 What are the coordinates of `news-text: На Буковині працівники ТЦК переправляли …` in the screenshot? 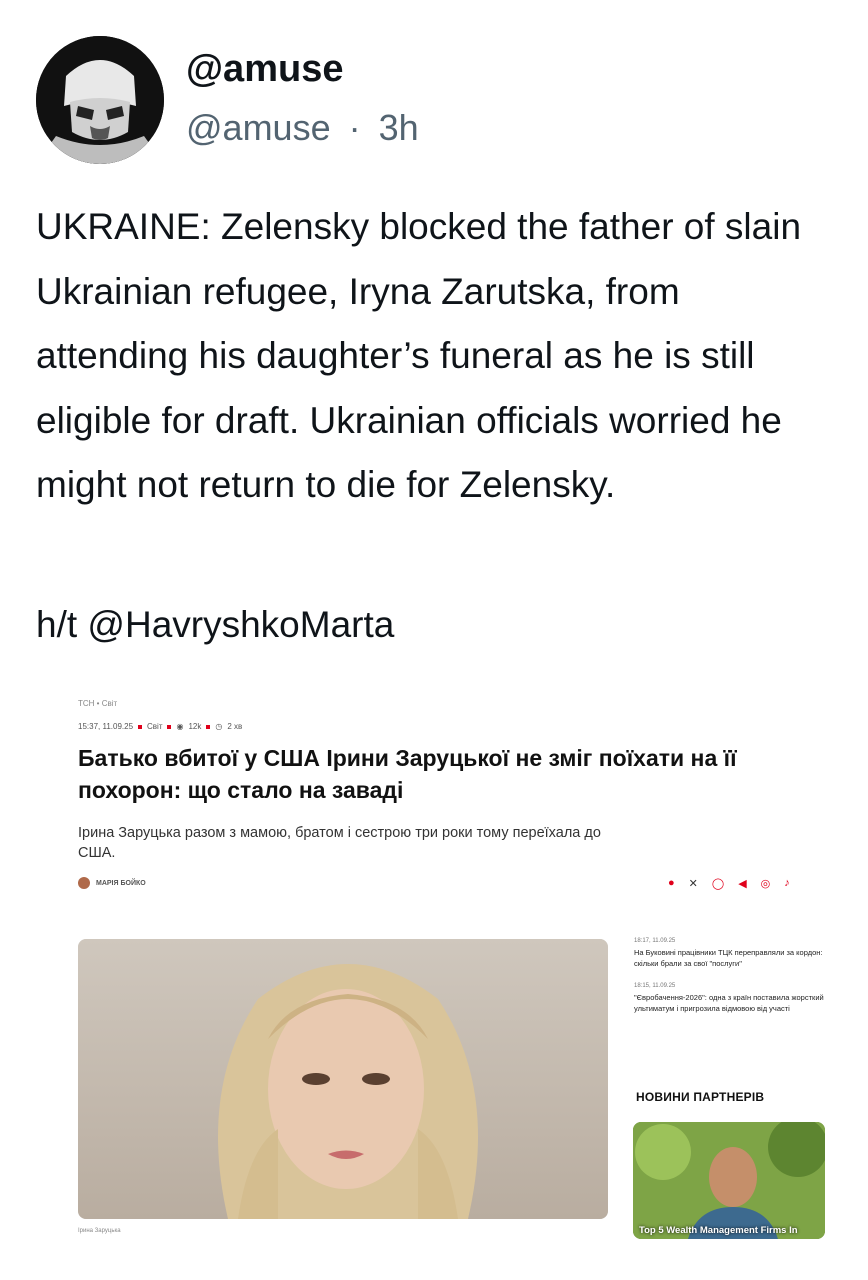 It's located at (728, 958).